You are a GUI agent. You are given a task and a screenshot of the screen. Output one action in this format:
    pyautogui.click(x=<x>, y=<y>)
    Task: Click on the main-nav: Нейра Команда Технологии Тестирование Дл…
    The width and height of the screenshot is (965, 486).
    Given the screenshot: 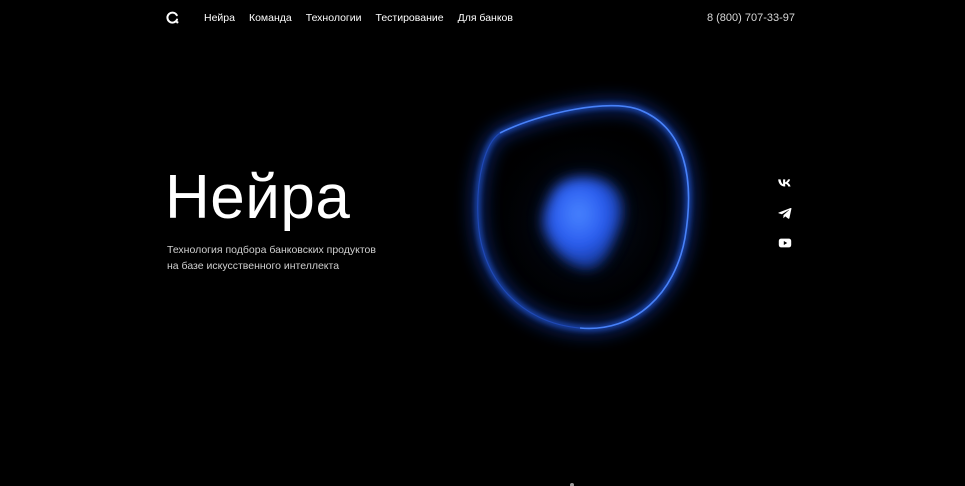 What is the action you would take?
    pyautogui.click(x=358, y=18)
    